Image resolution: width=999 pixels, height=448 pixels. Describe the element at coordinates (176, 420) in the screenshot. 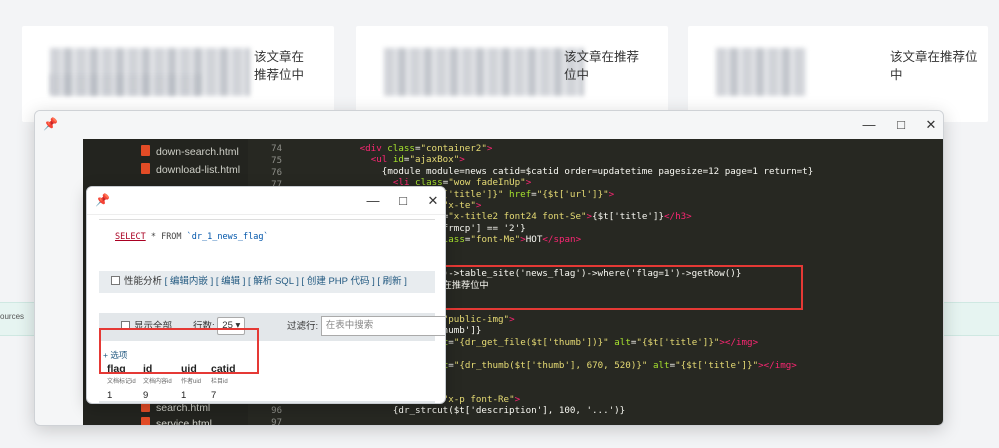

I see `file-item: service.html` at that location.